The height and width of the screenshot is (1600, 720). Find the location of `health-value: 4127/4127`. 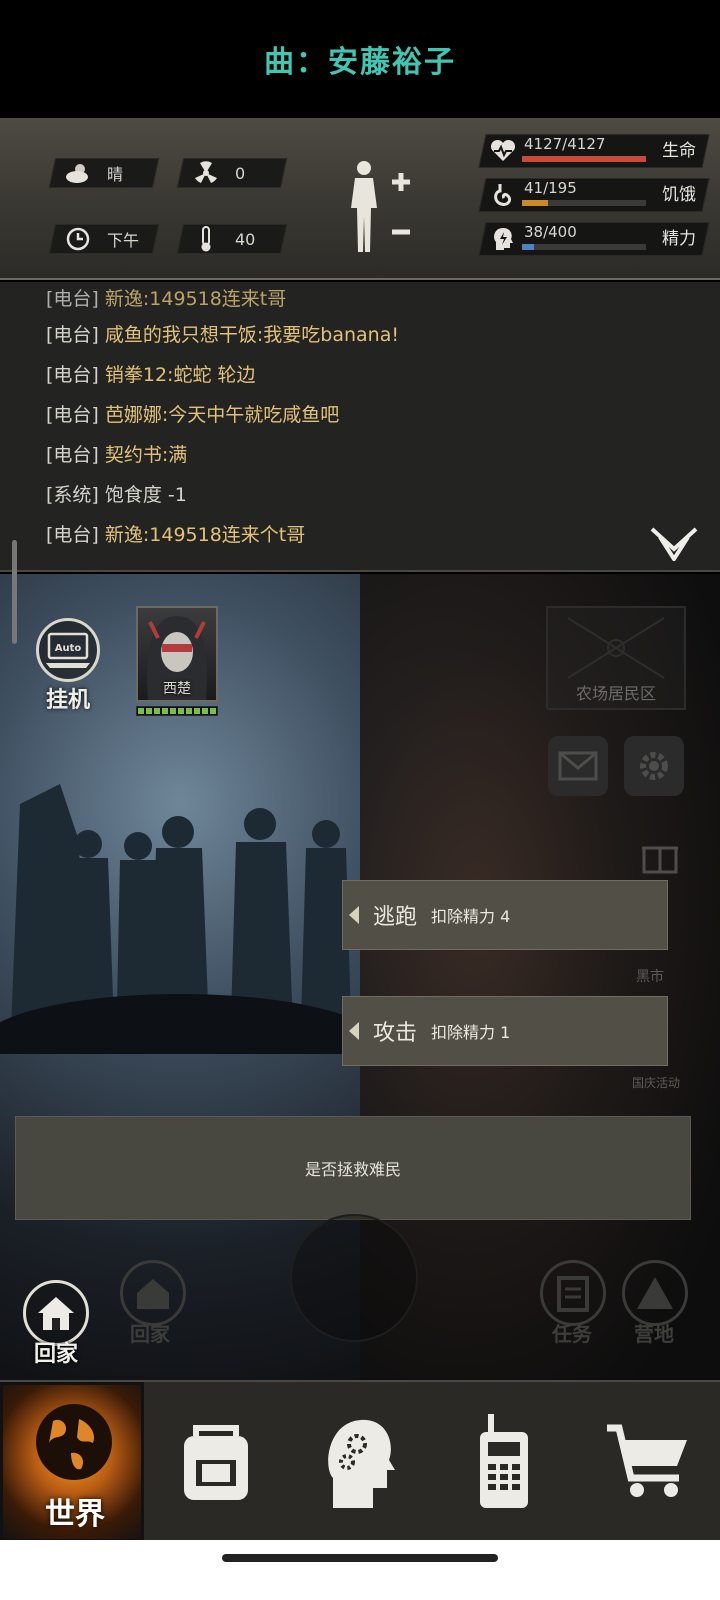

health-value: 4127/4127 is located at coordinates (565, 144).